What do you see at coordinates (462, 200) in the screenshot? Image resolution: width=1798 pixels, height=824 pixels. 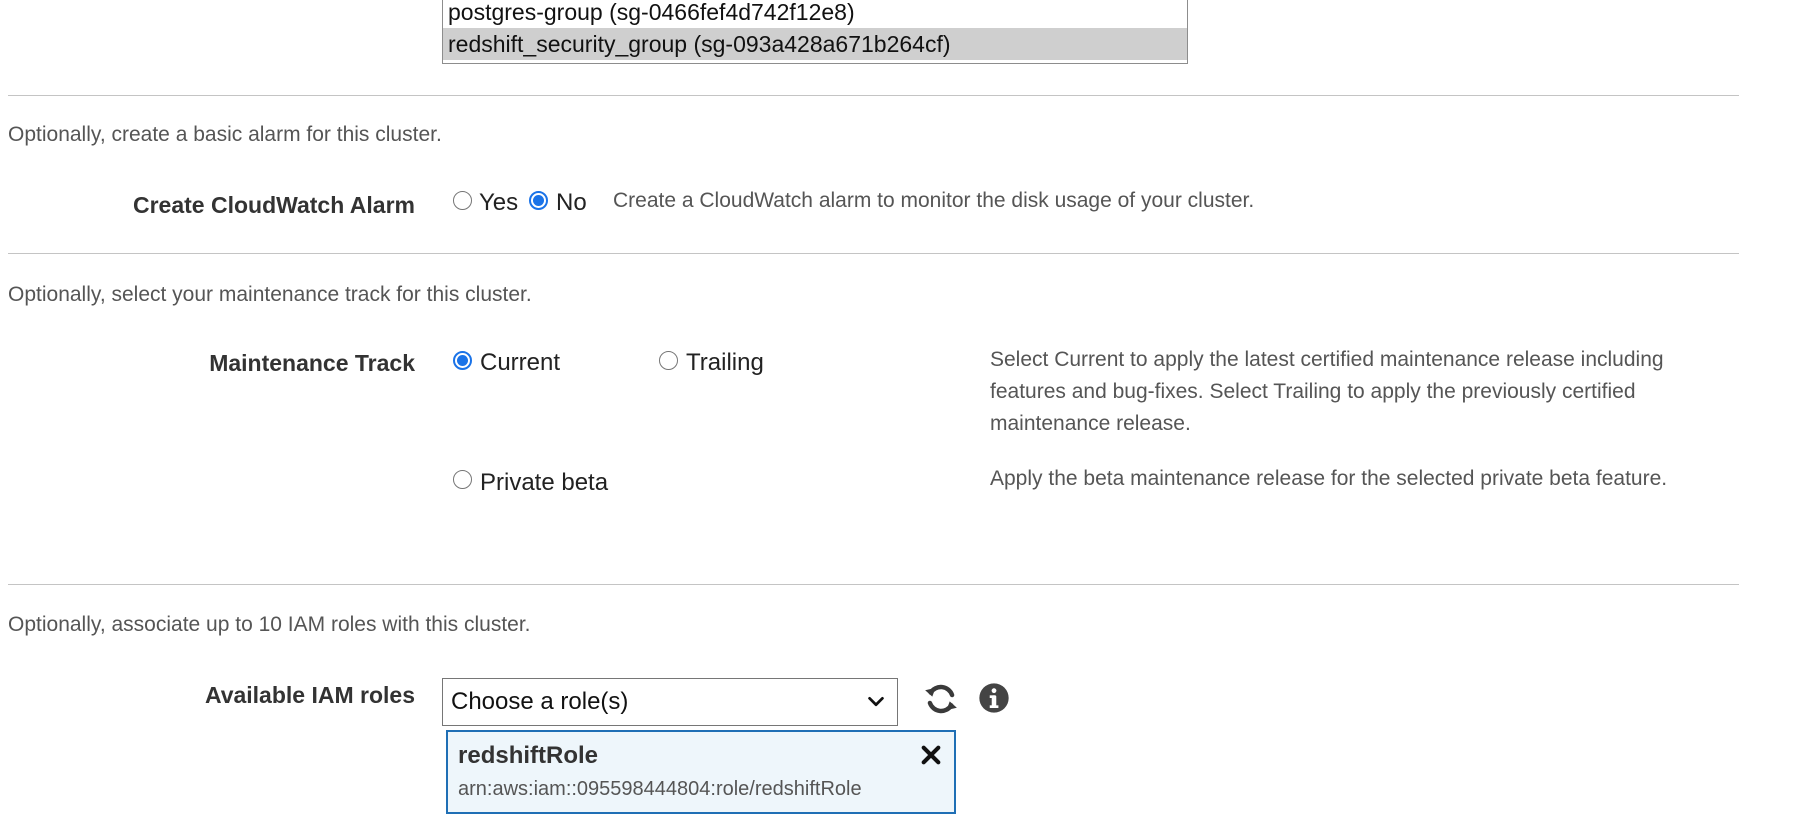 I see `alarm-yes-radio` at bounding box center [462, 200].